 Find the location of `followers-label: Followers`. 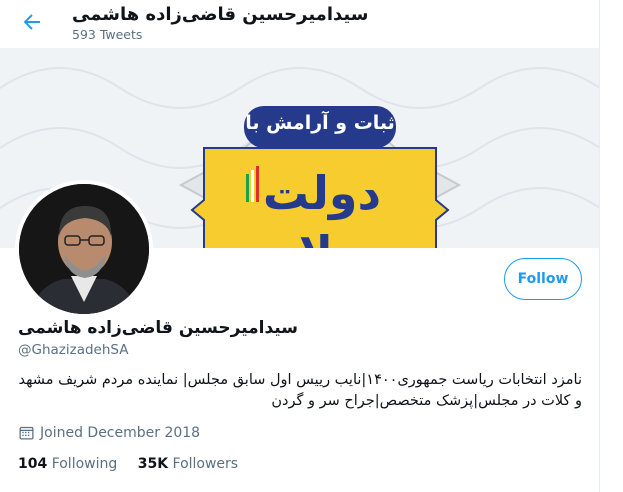

followers-label: Followers is located at coordinates (205, 464).